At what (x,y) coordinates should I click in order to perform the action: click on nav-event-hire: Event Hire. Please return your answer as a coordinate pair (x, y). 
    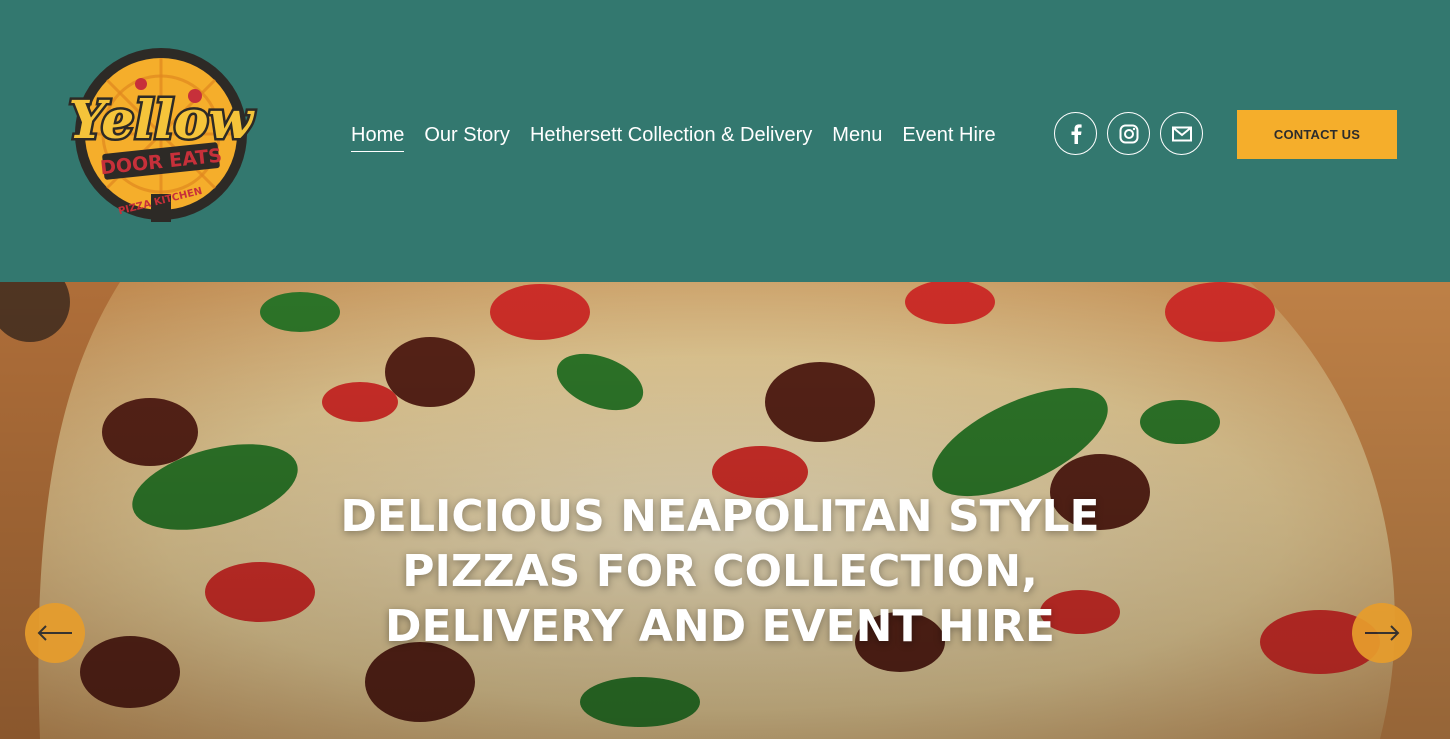
    Looking at the image, I should click on (948, 135).